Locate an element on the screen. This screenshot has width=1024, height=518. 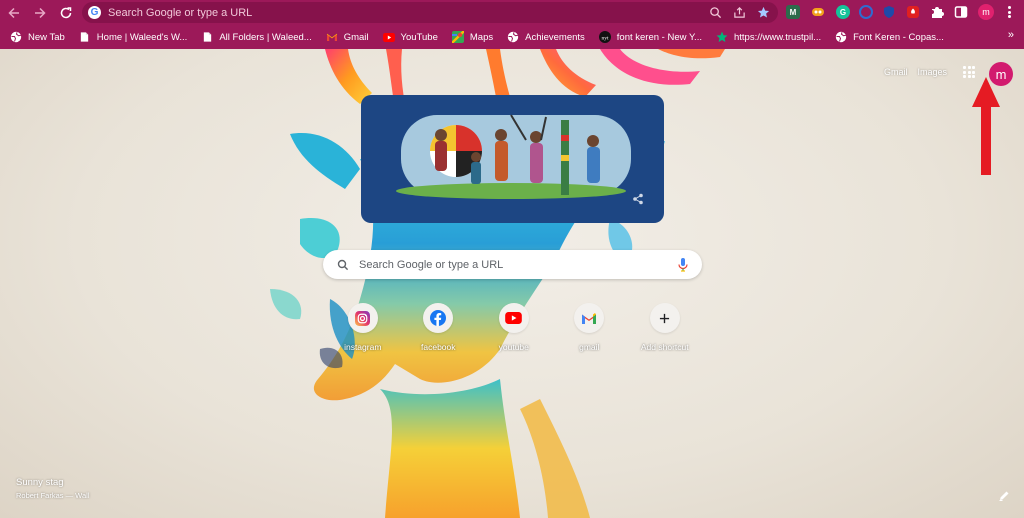
svg-text: nyt is located at coordinates (605, 38).